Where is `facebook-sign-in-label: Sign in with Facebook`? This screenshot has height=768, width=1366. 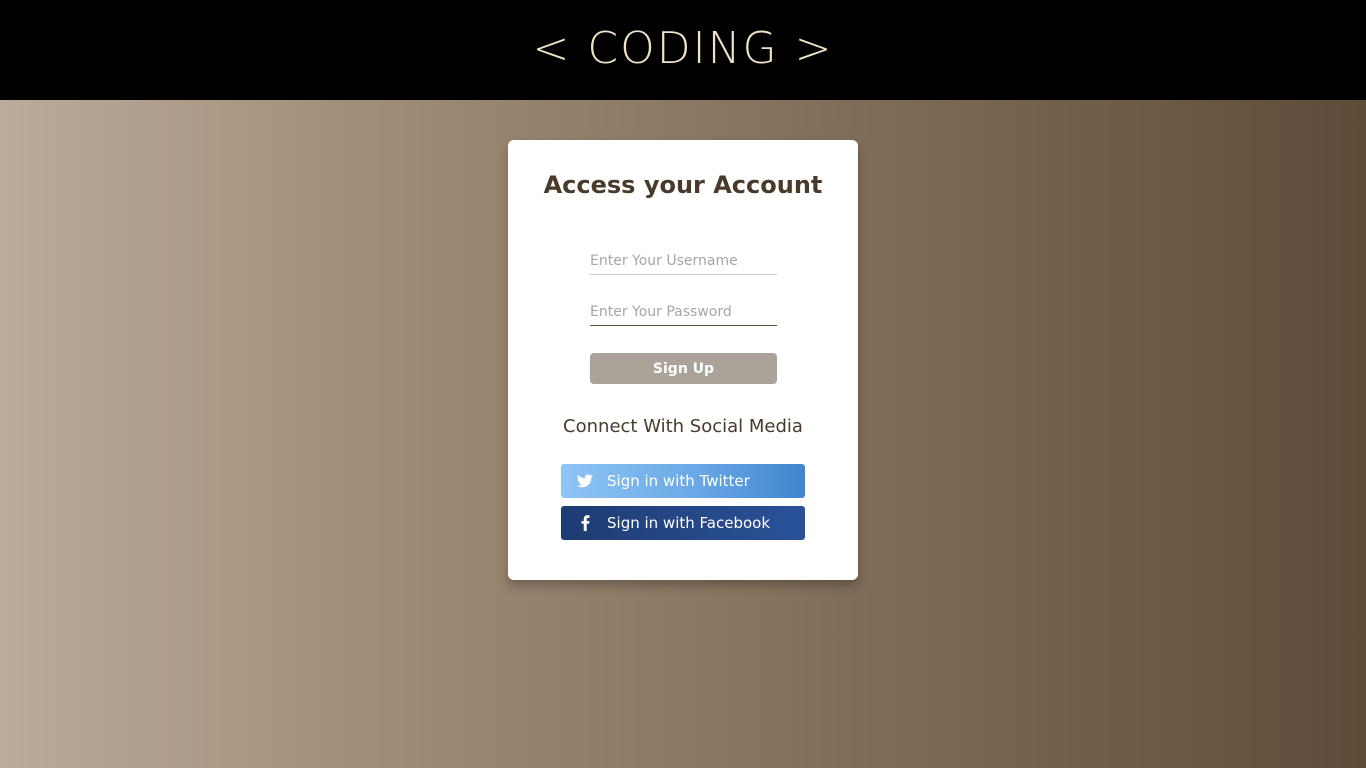
facebook-sign-in-label: Sign in with Facebook is located at coordinates (689, 523).